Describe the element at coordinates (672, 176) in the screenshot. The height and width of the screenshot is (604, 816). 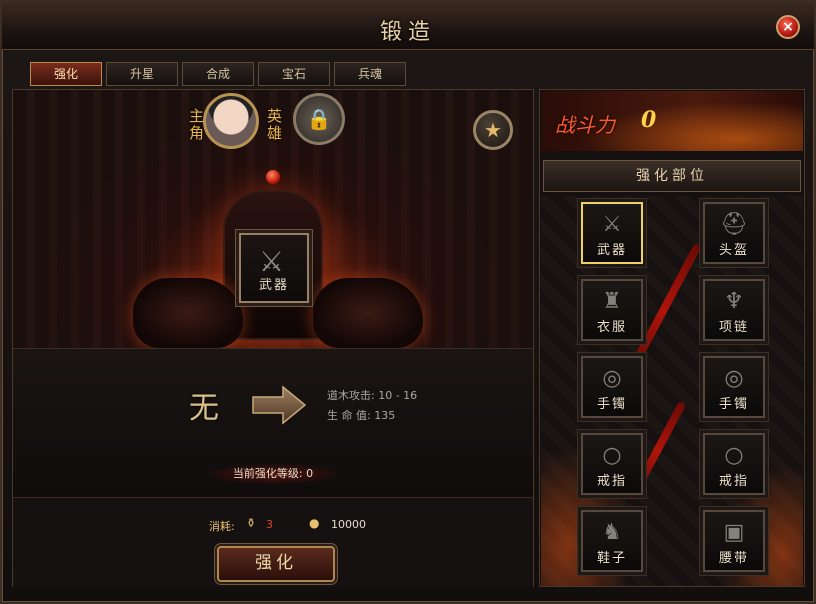
I see `parts-title: 强化部位` at that location.